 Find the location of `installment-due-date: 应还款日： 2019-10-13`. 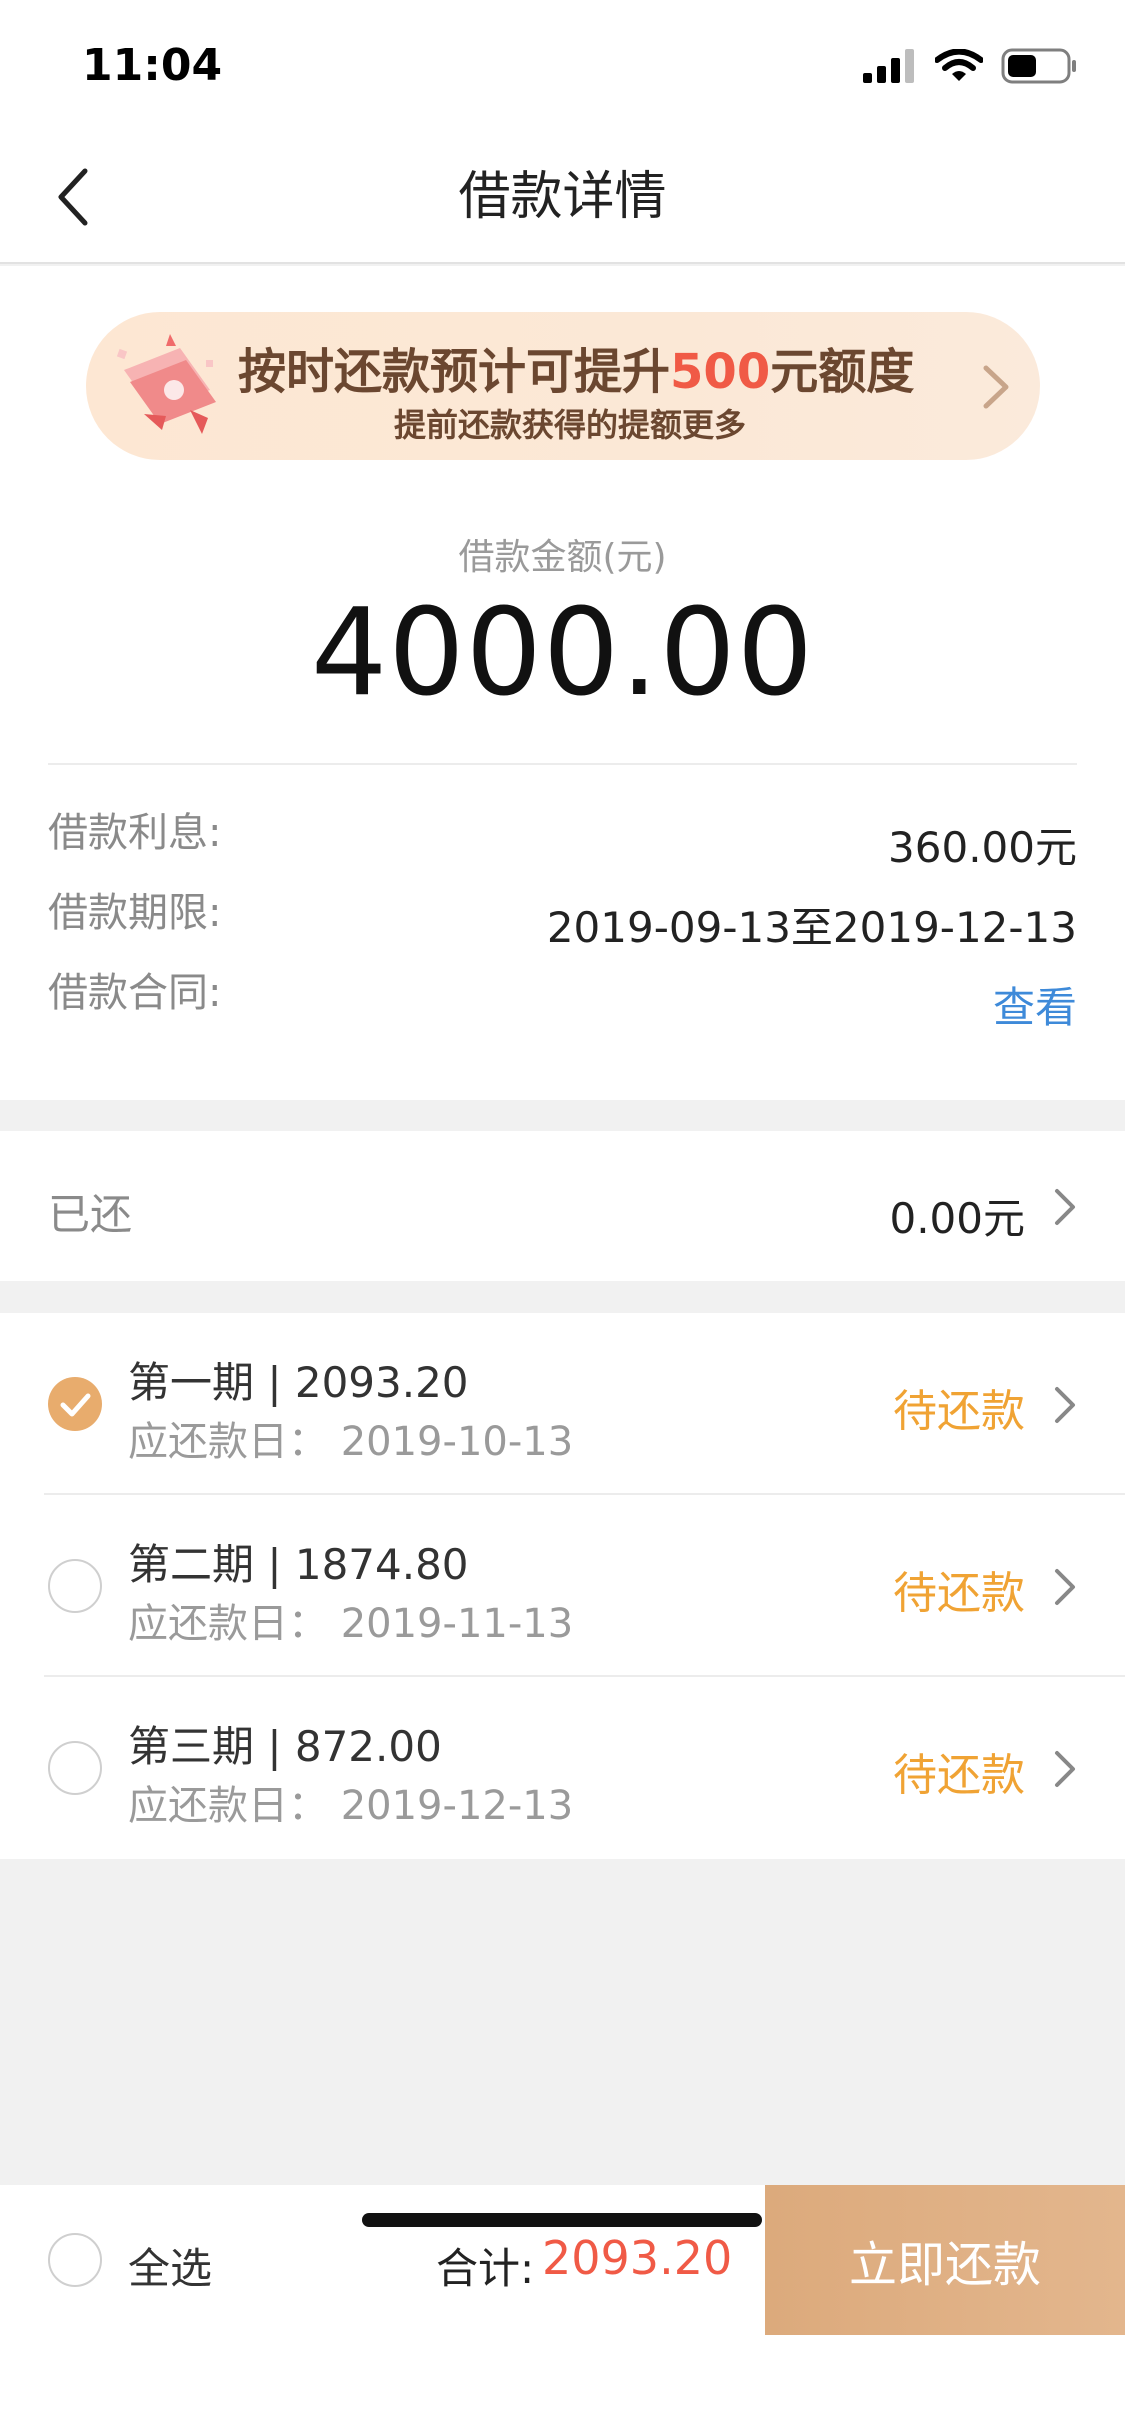

installment-due-date: 应还款日： 2019-10-13 is located at coordinates (351, 1442).